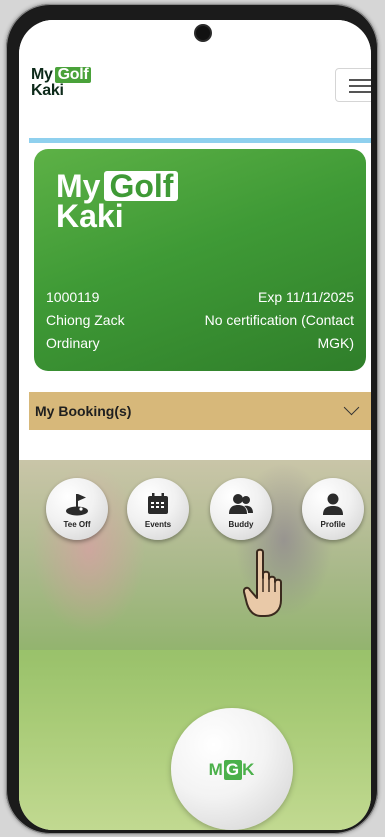  I want to click on member-name: Chiong Zack, so click(85, 320).